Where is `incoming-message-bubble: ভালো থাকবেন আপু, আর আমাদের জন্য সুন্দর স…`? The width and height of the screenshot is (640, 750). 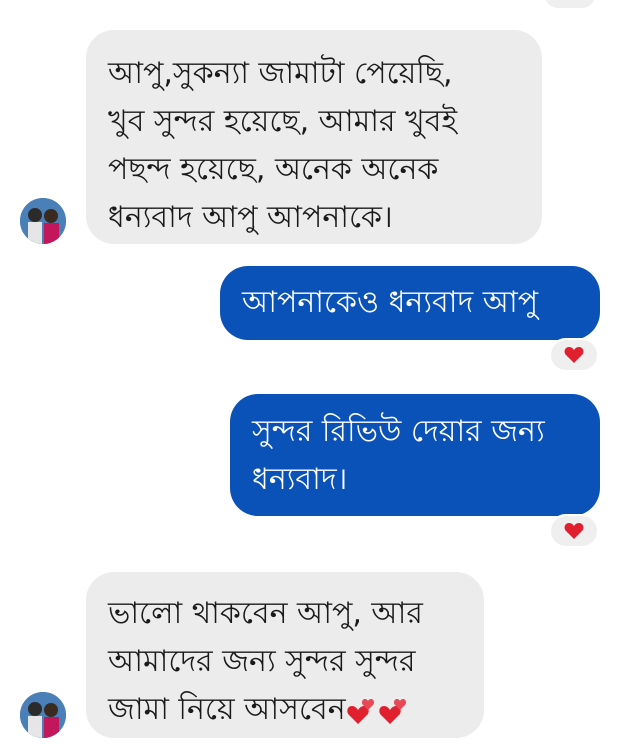 incoming-message-bubble: ভালো থাকবেন আপু, আর আমাদের জন্য সুন্দর স… is located at coordinates (285, 655).